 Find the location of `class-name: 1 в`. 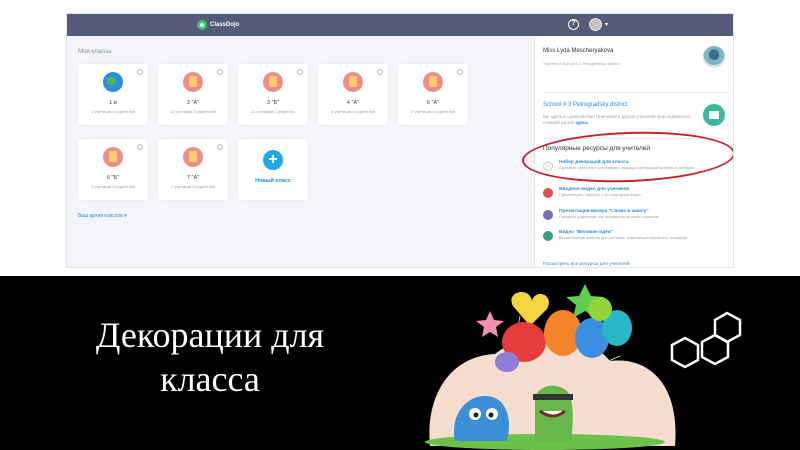

class-name: 1 в is located at coordinates (113, 103).